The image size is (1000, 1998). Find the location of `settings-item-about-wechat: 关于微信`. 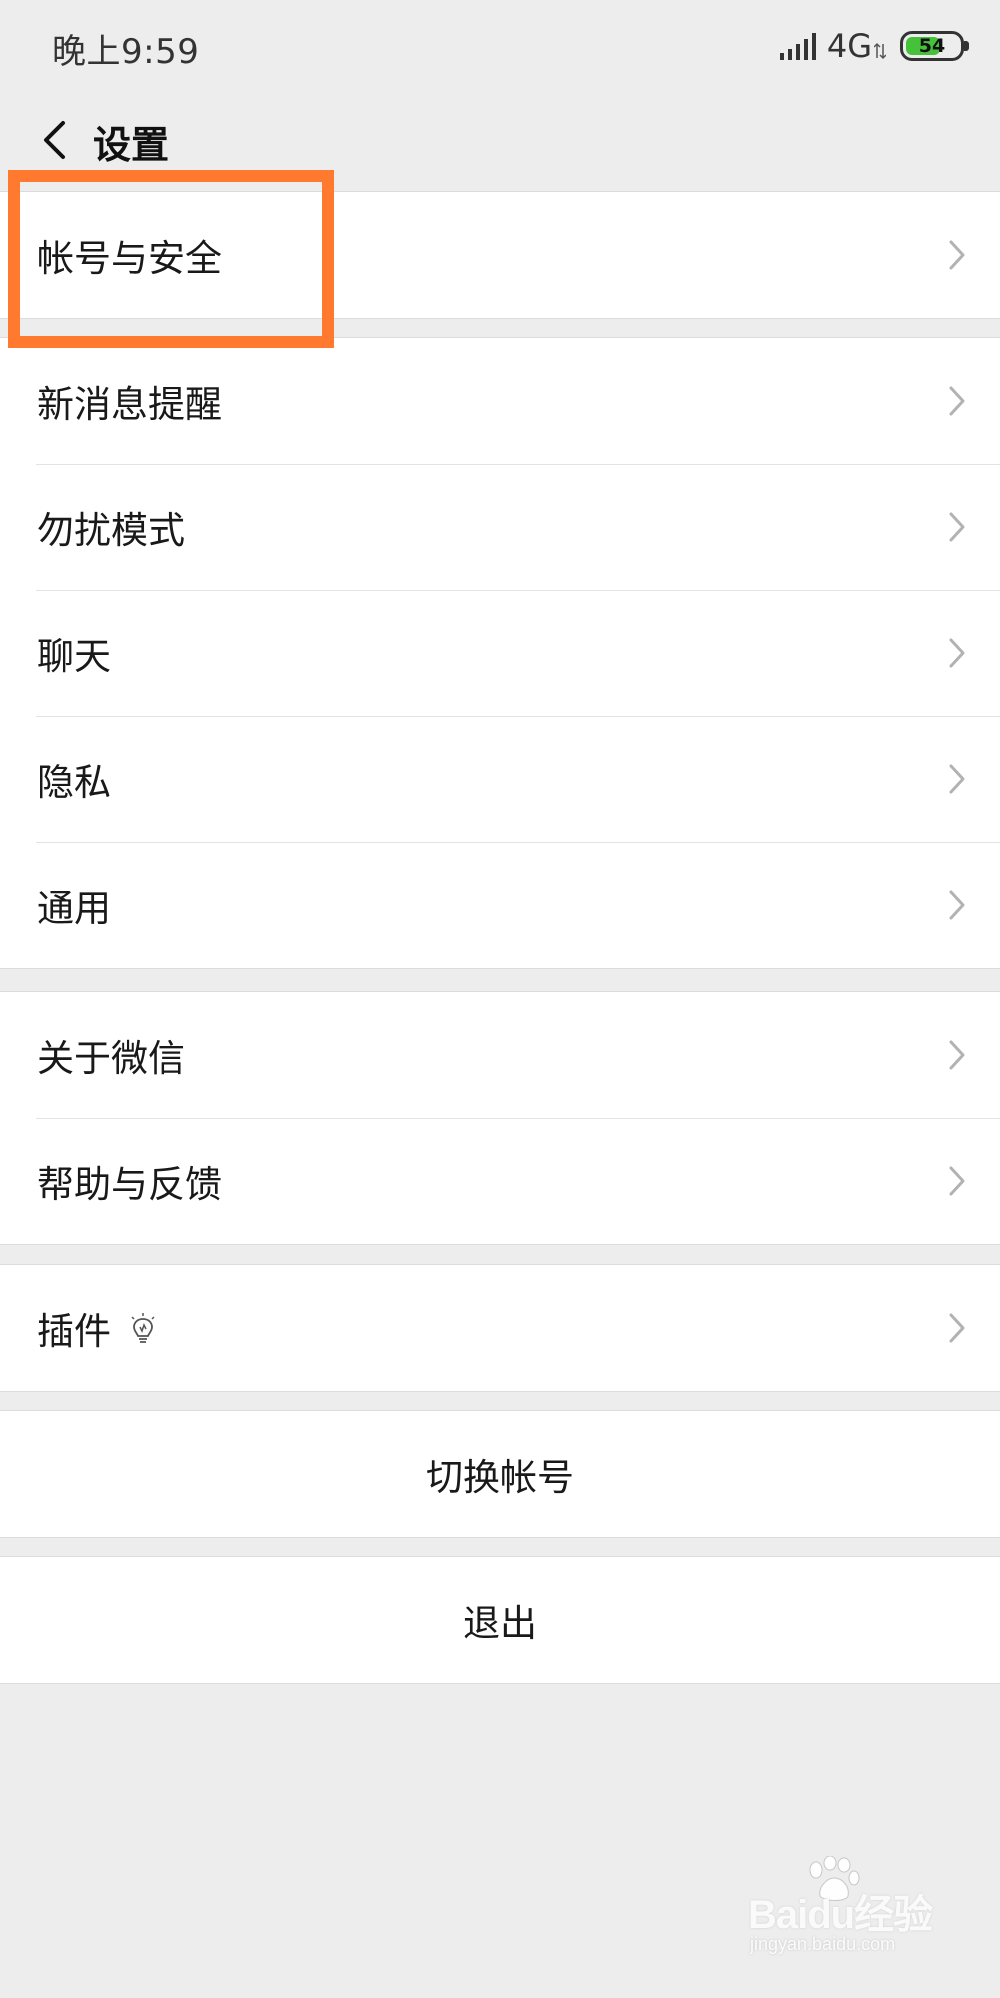

settings-item-about-wechat: 关于微信 is located at coordinates (500, 1055).